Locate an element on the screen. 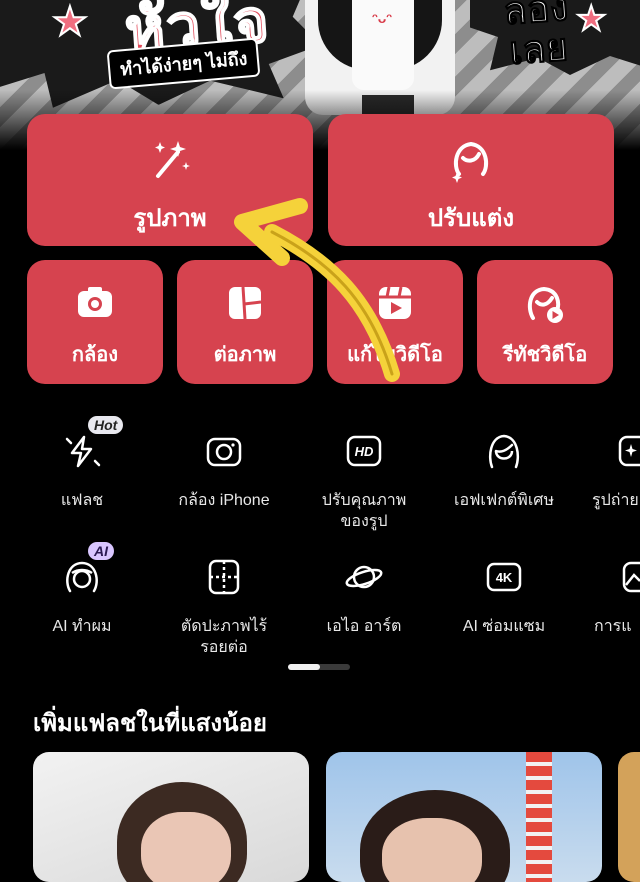  collage-tile: ต่อภาพ is located at coordinates (245, 322).